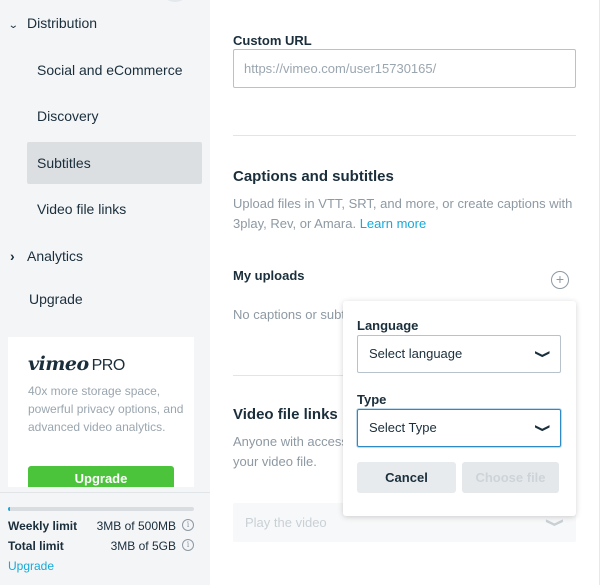  What do you see at coordinates (108, 365) in the screenshot?
I see `tier-name: PRO` at bounding box center [108, 365].